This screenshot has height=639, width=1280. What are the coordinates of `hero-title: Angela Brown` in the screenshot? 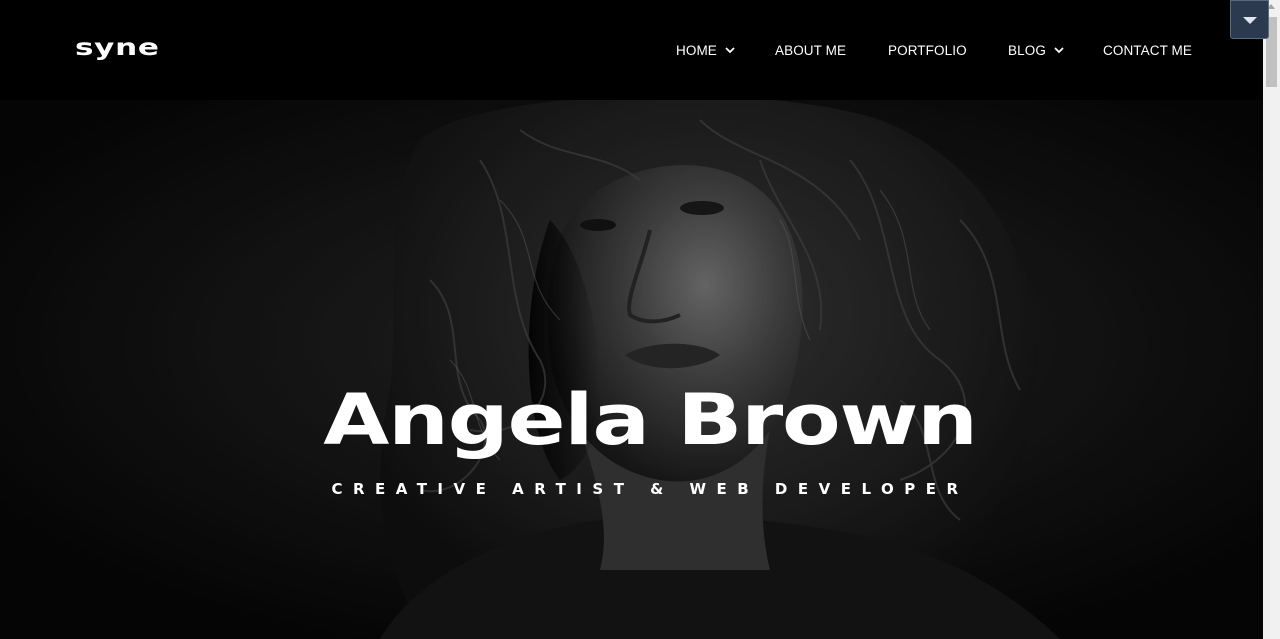 It's located at (650, 420).